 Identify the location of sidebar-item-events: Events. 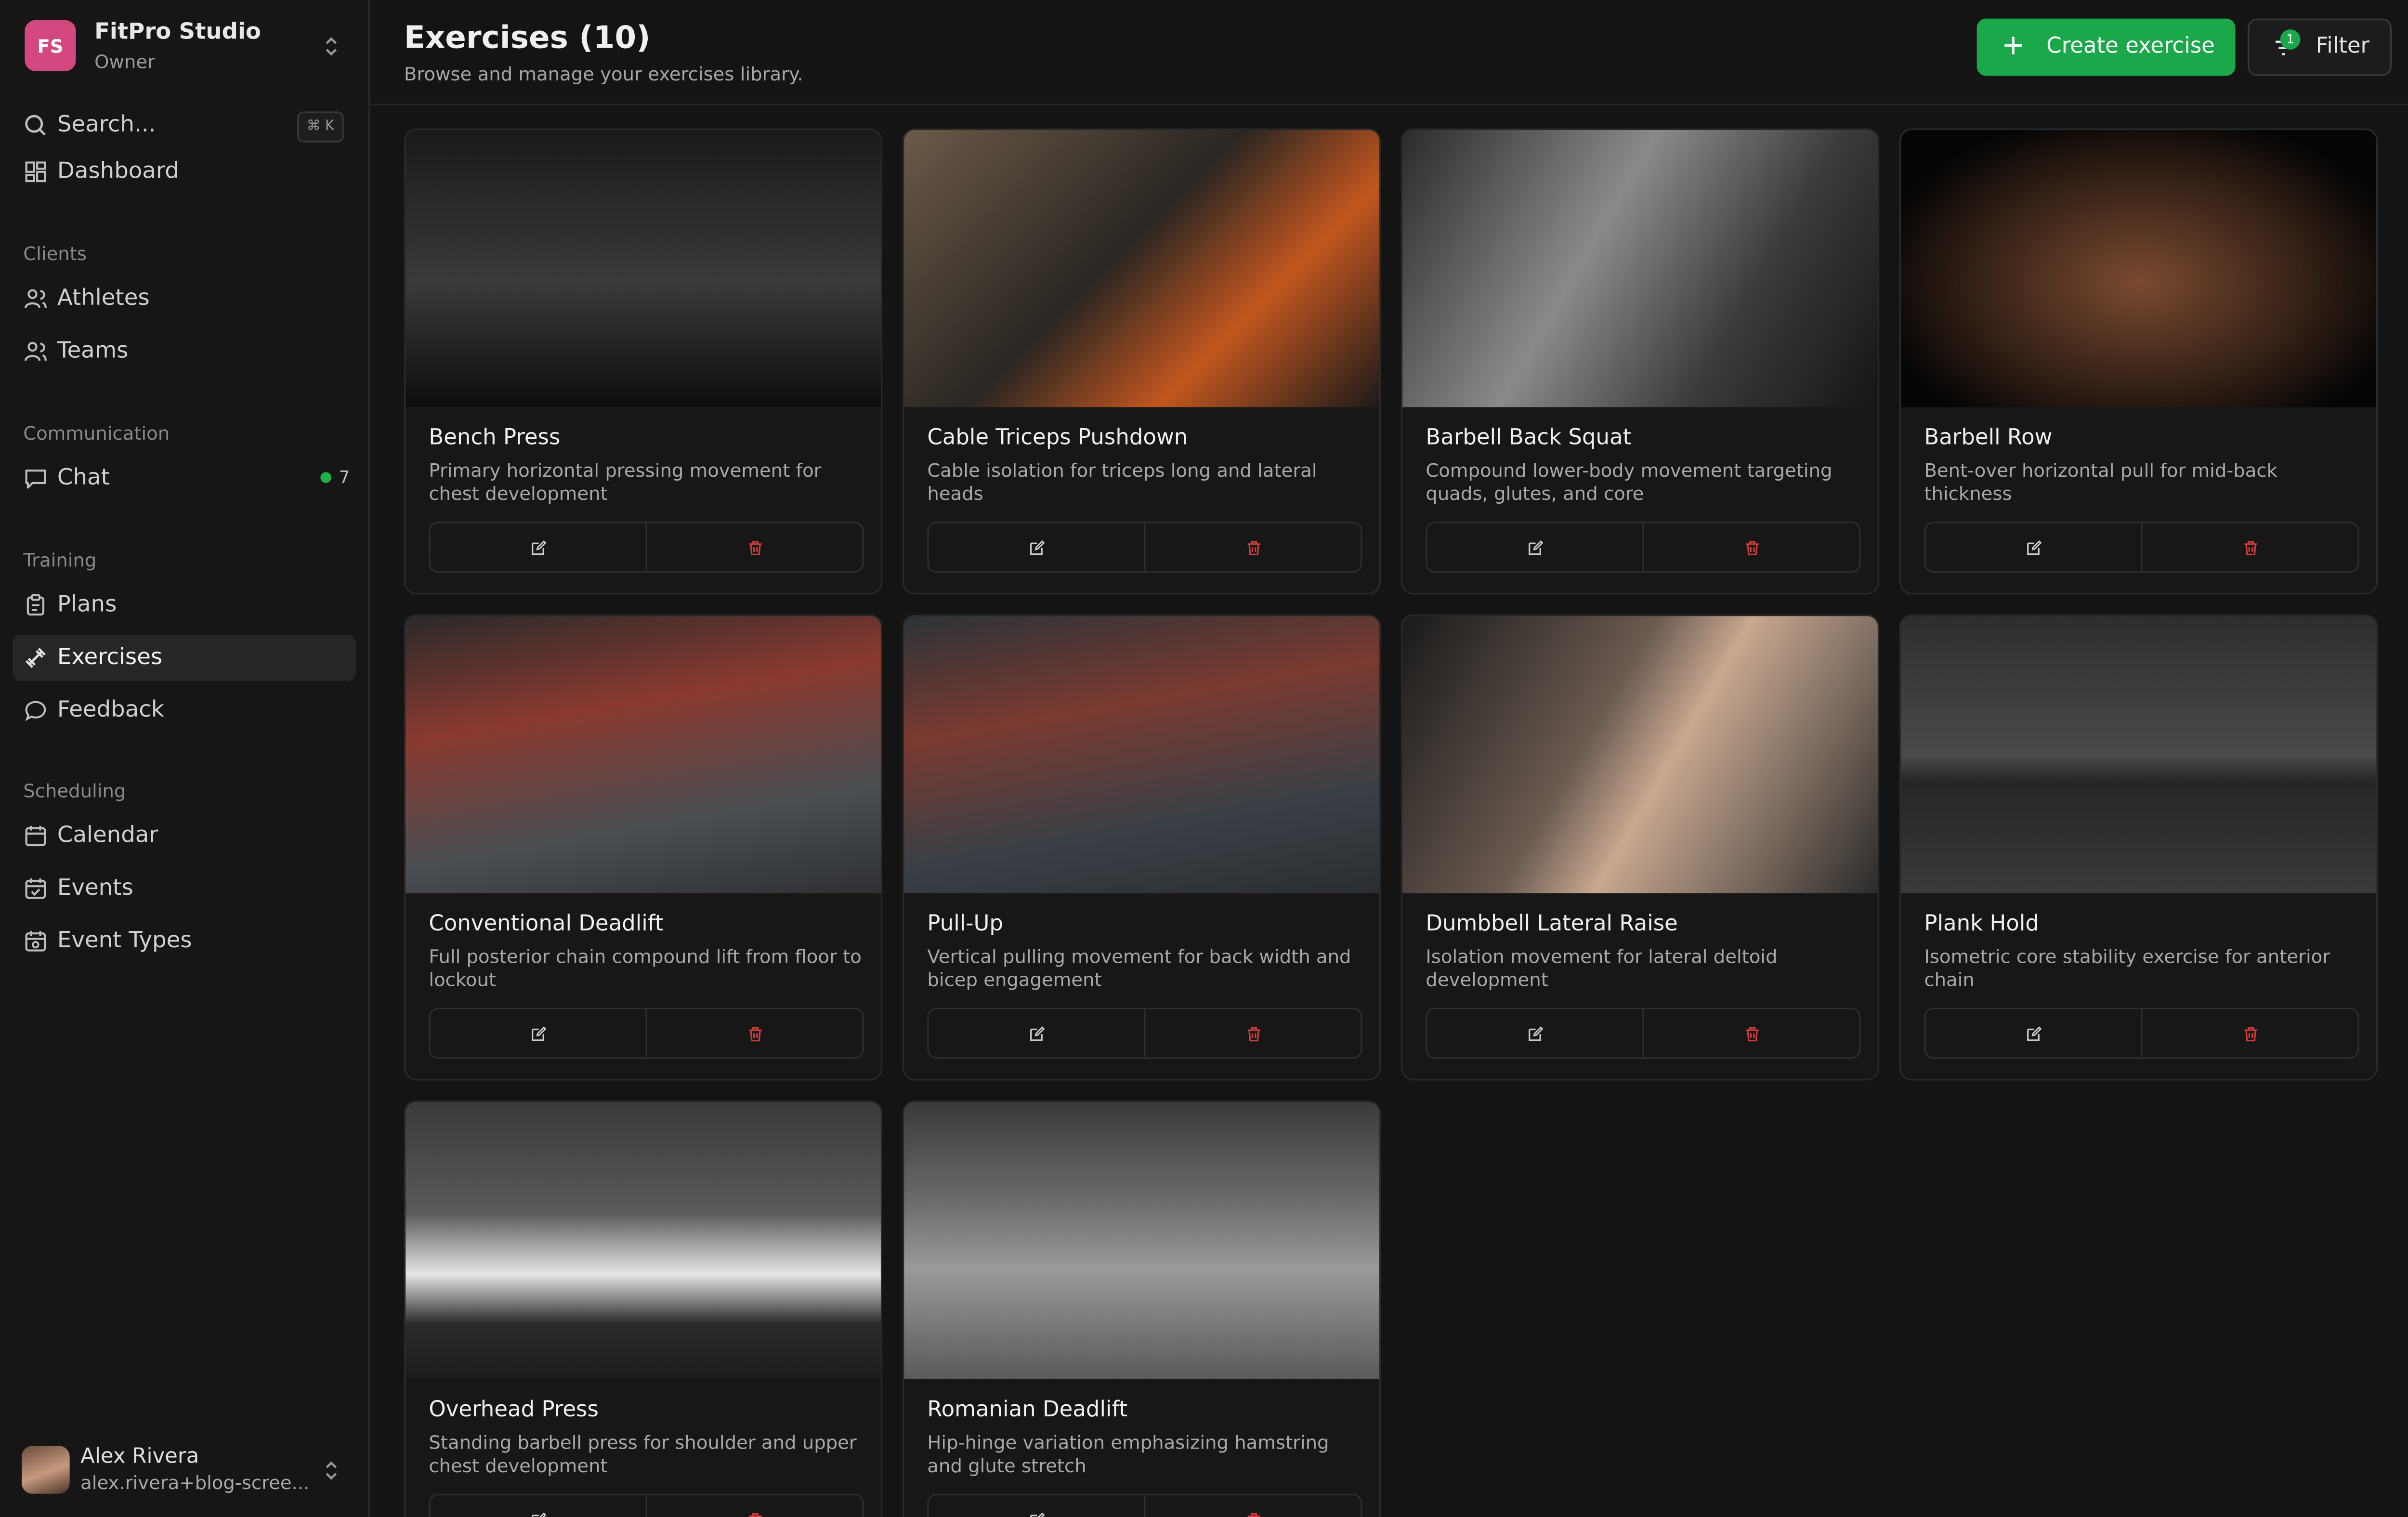
(184, 888).